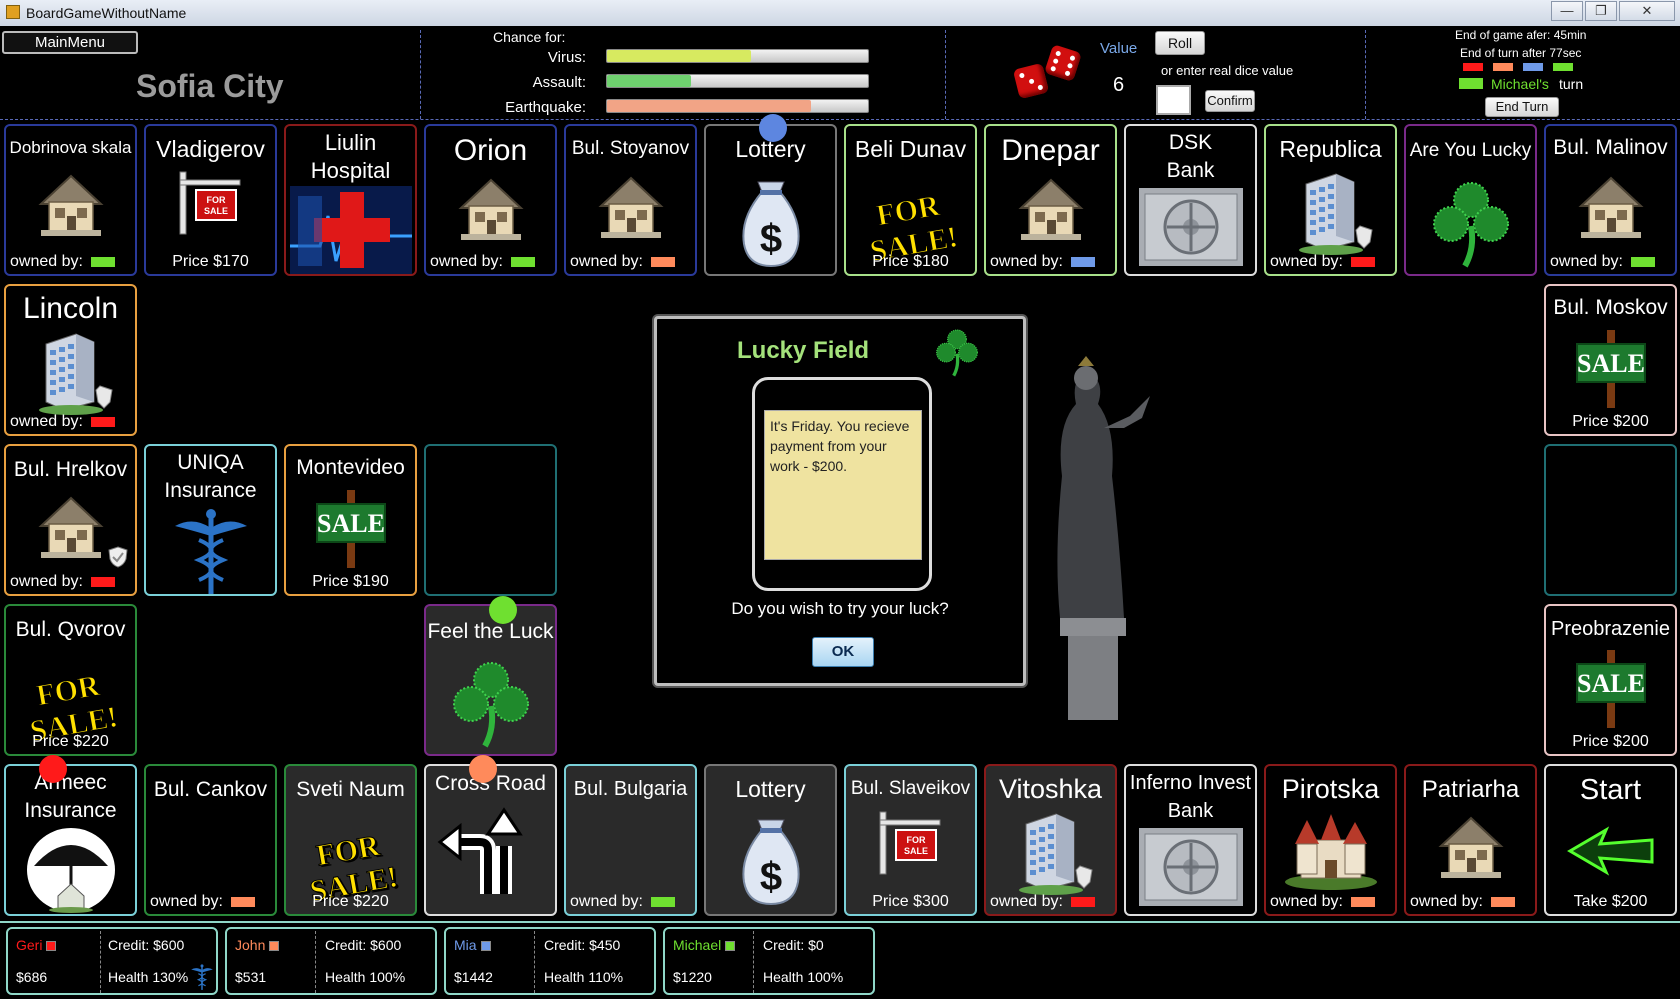 The width and height of the screenshot is (1680, 999). Describe the element at coordinates (630, 200) in the screenshot. I see `tile-bul-stoyanov: Bul. Stoyanov owned by:` at that location.